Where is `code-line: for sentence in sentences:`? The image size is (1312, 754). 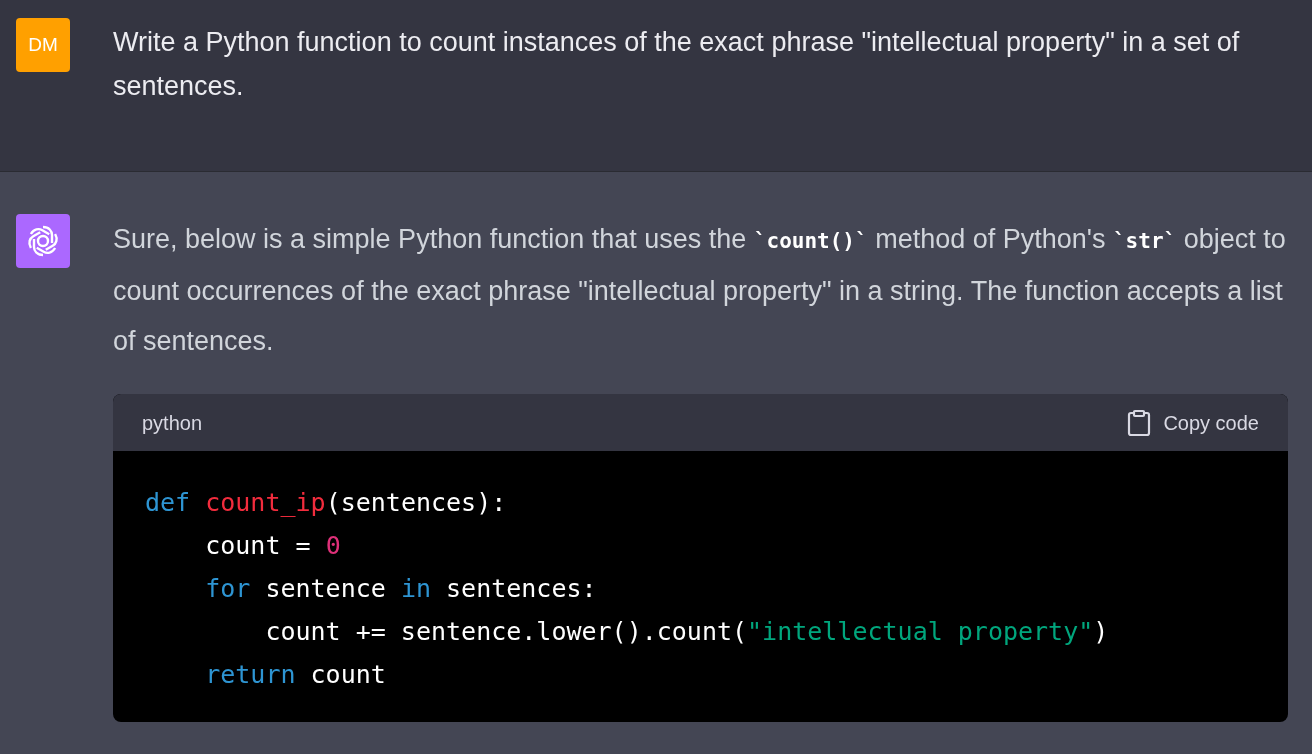 code-line: for sentence in sentences: is located at coordinates (400, 589).